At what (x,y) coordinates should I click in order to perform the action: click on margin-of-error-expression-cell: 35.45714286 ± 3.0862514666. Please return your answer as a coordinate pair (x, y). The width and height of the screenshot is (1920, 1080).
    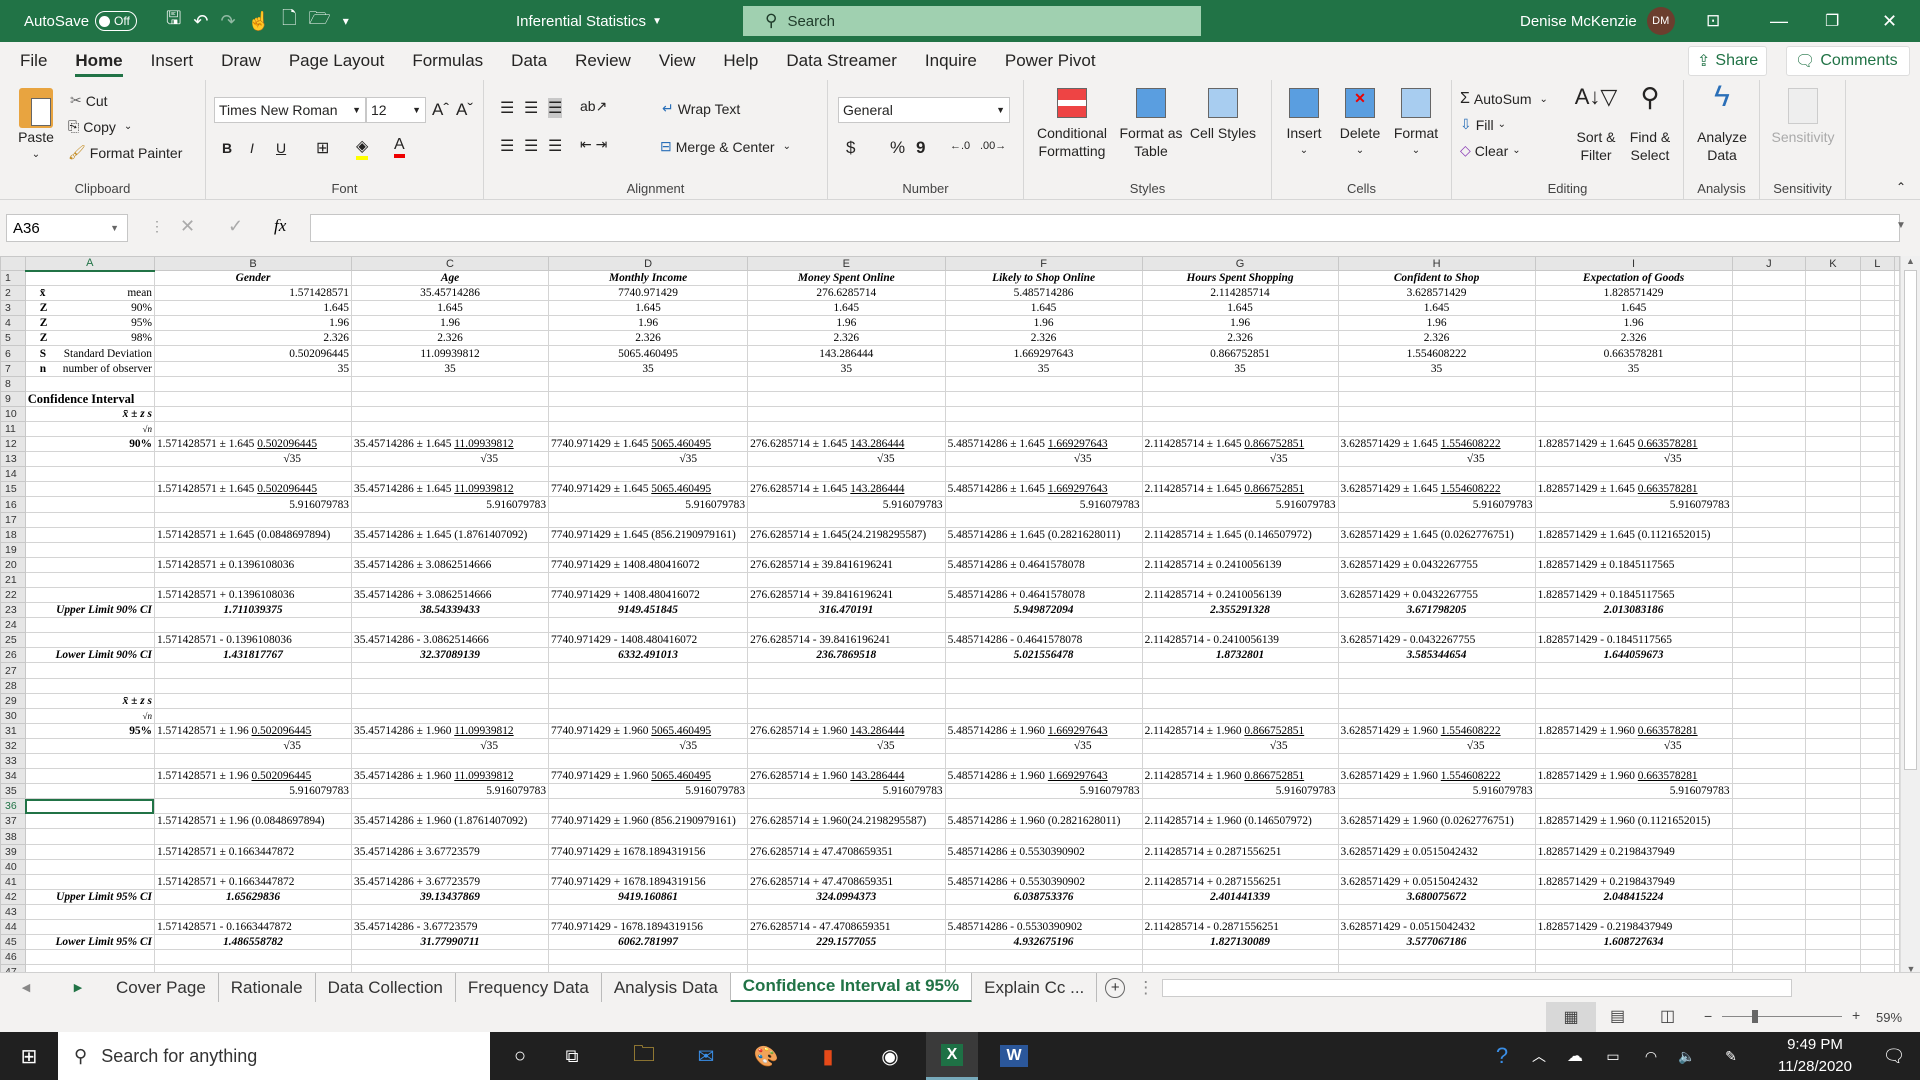
    Looking at the image, I should click on (450, 564).